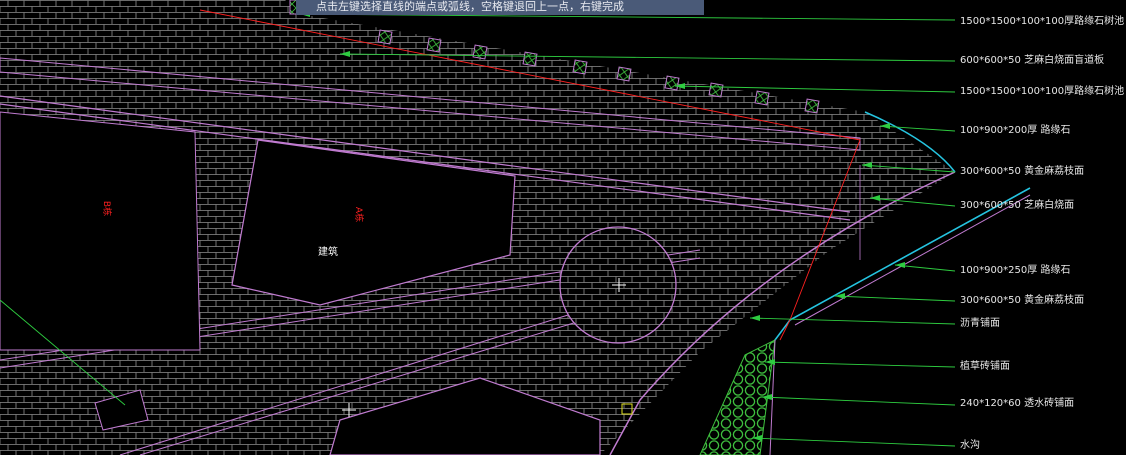  I want to click on building-a-label: A栋, so click(358, 214).